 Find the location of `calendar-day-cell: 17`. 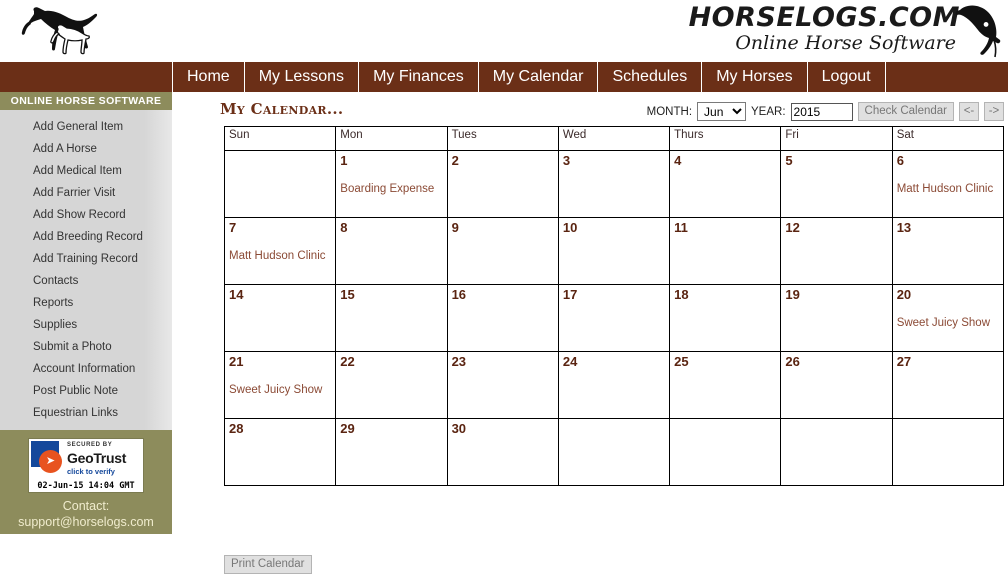

calendar-day-cell: 17 is located at coordinates (614, 318).